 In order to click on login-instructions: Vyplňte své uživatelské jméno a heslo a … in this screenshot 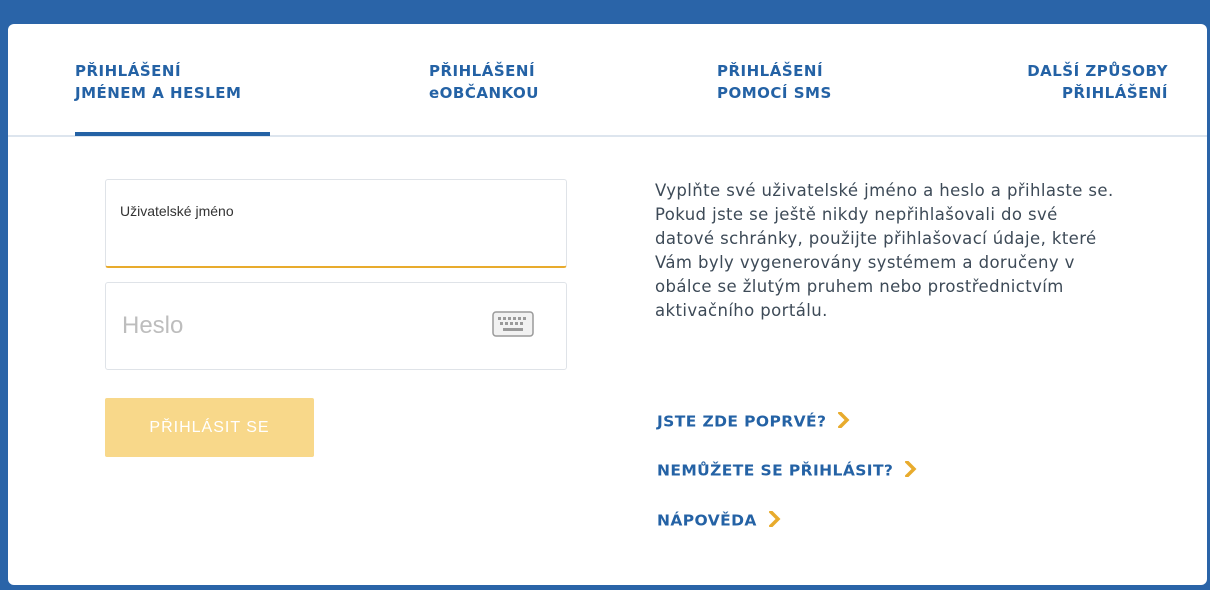, I will do `click(884, 250)`.